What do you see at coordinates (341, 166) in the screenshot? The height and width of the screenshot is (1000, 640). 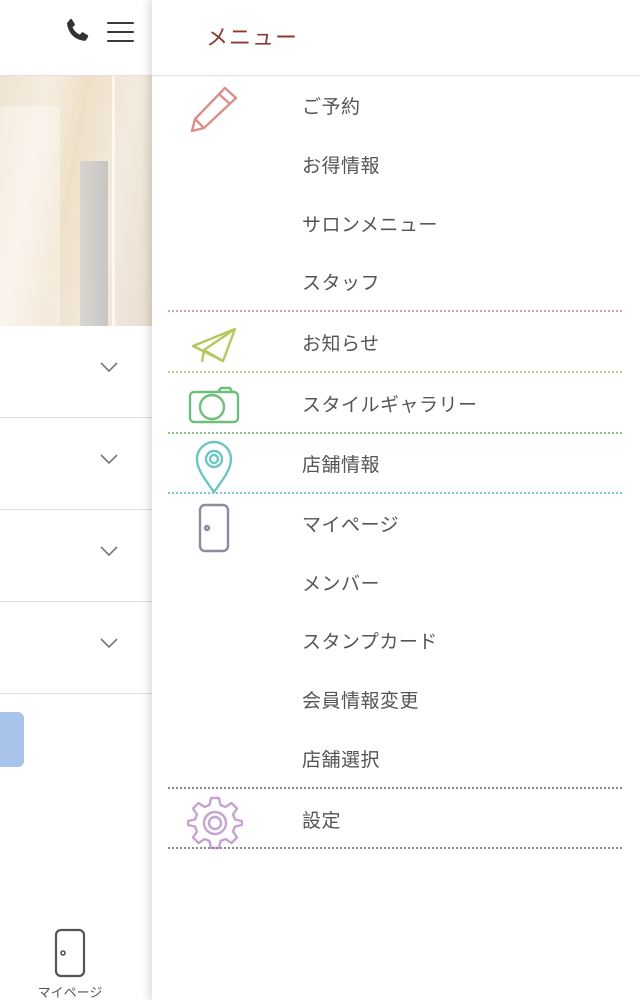 I see `menu-item-label: お得情報` at bounding box center [341, 166].